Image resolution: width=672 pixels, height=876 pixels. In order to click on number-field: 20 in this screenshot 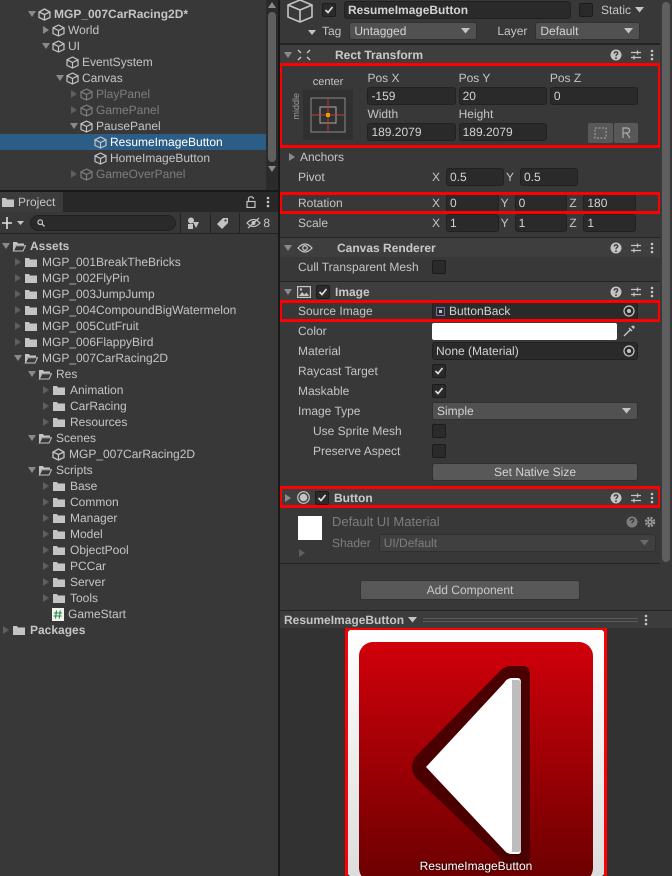, I will do `click(502, 96)`.